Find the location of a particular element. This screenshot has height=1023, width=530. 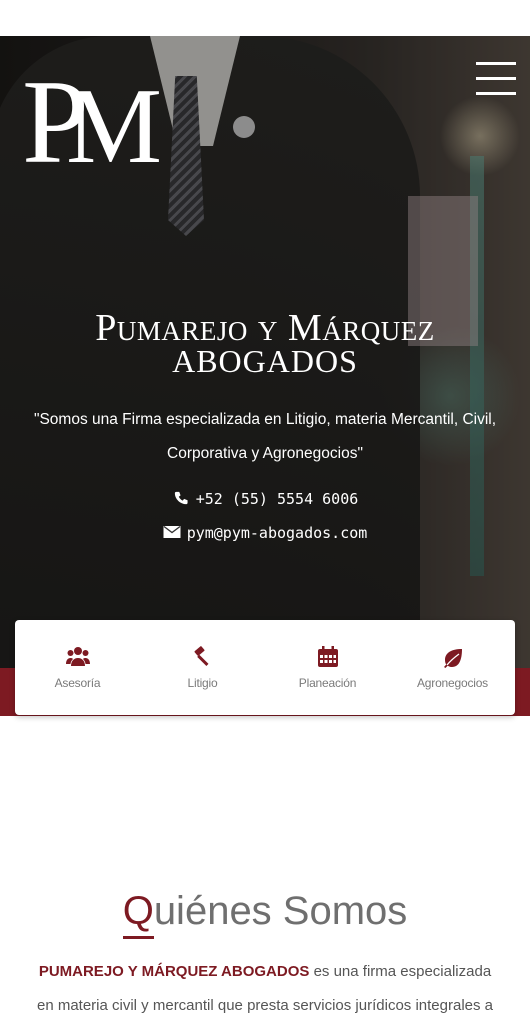

service-asesoria: Asesoría is located at coordinates (77, 667).